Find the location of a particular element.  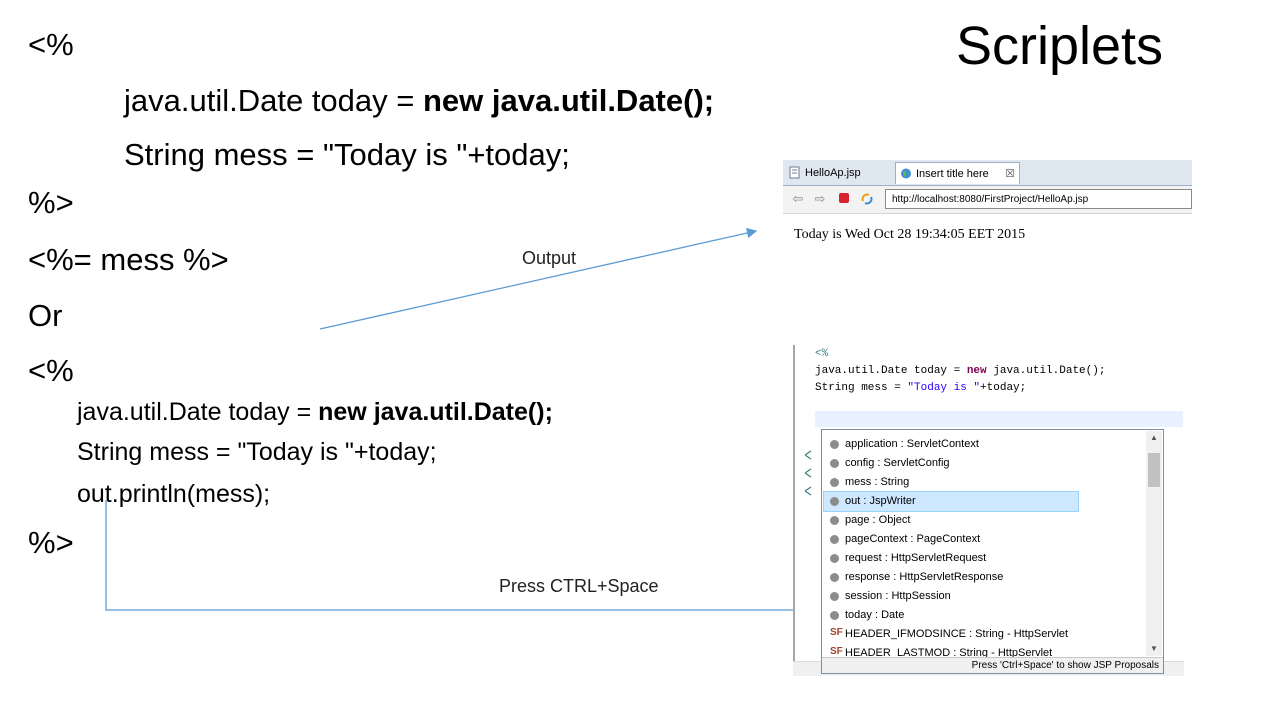

back-arrow-icon: ⇦ is located at coordinates (798, 199).